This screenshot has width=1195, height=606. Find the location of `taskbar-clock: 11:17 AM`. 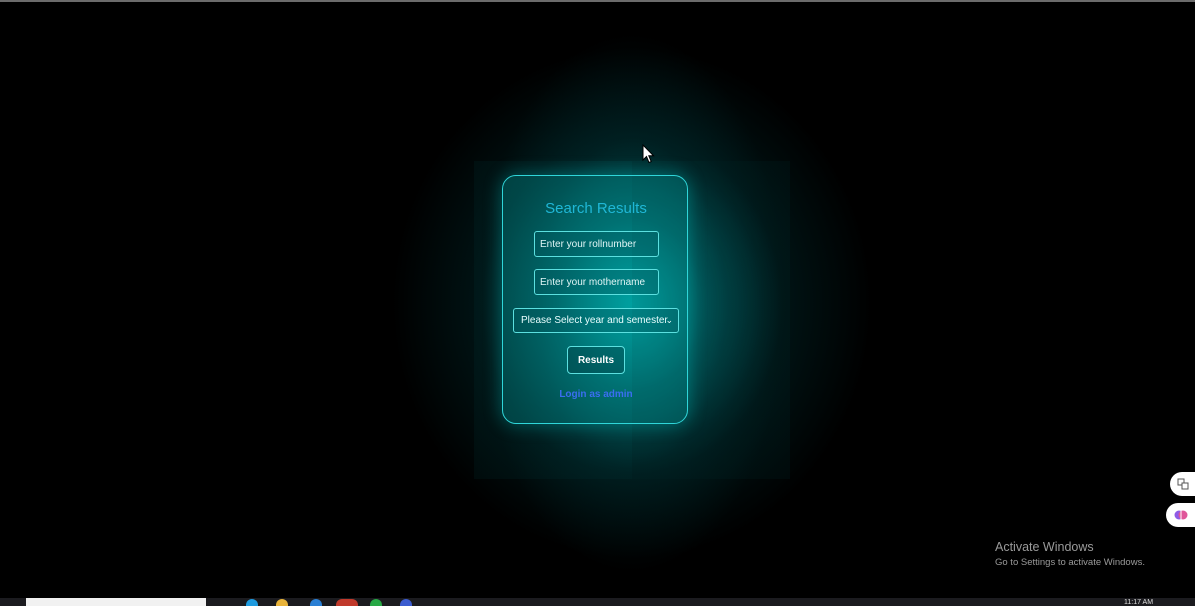

taskbar-clock: 11:17 AM is located at coordinates (1139, 602).